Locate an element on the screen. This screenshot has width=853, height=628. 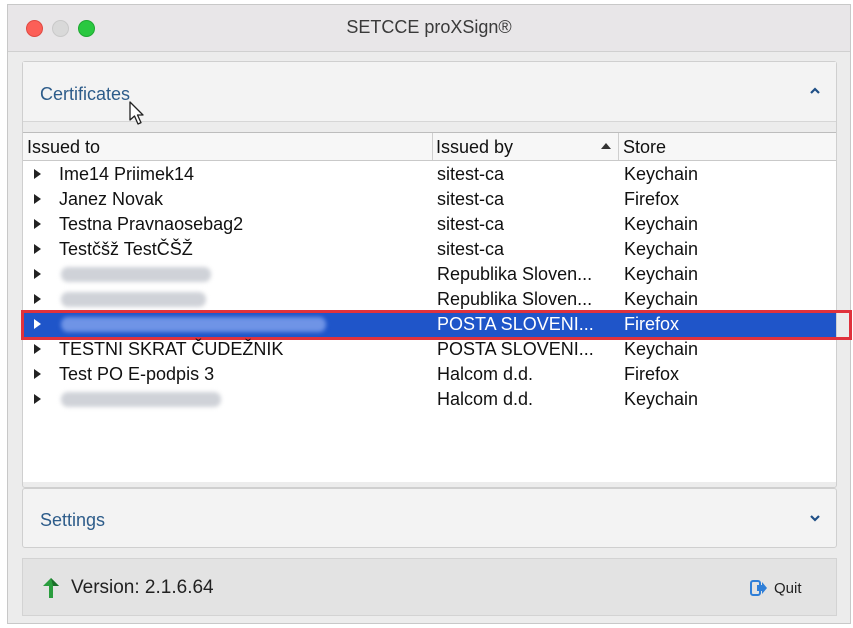
settings-panel: Settings is located at coordinates (429, 518).